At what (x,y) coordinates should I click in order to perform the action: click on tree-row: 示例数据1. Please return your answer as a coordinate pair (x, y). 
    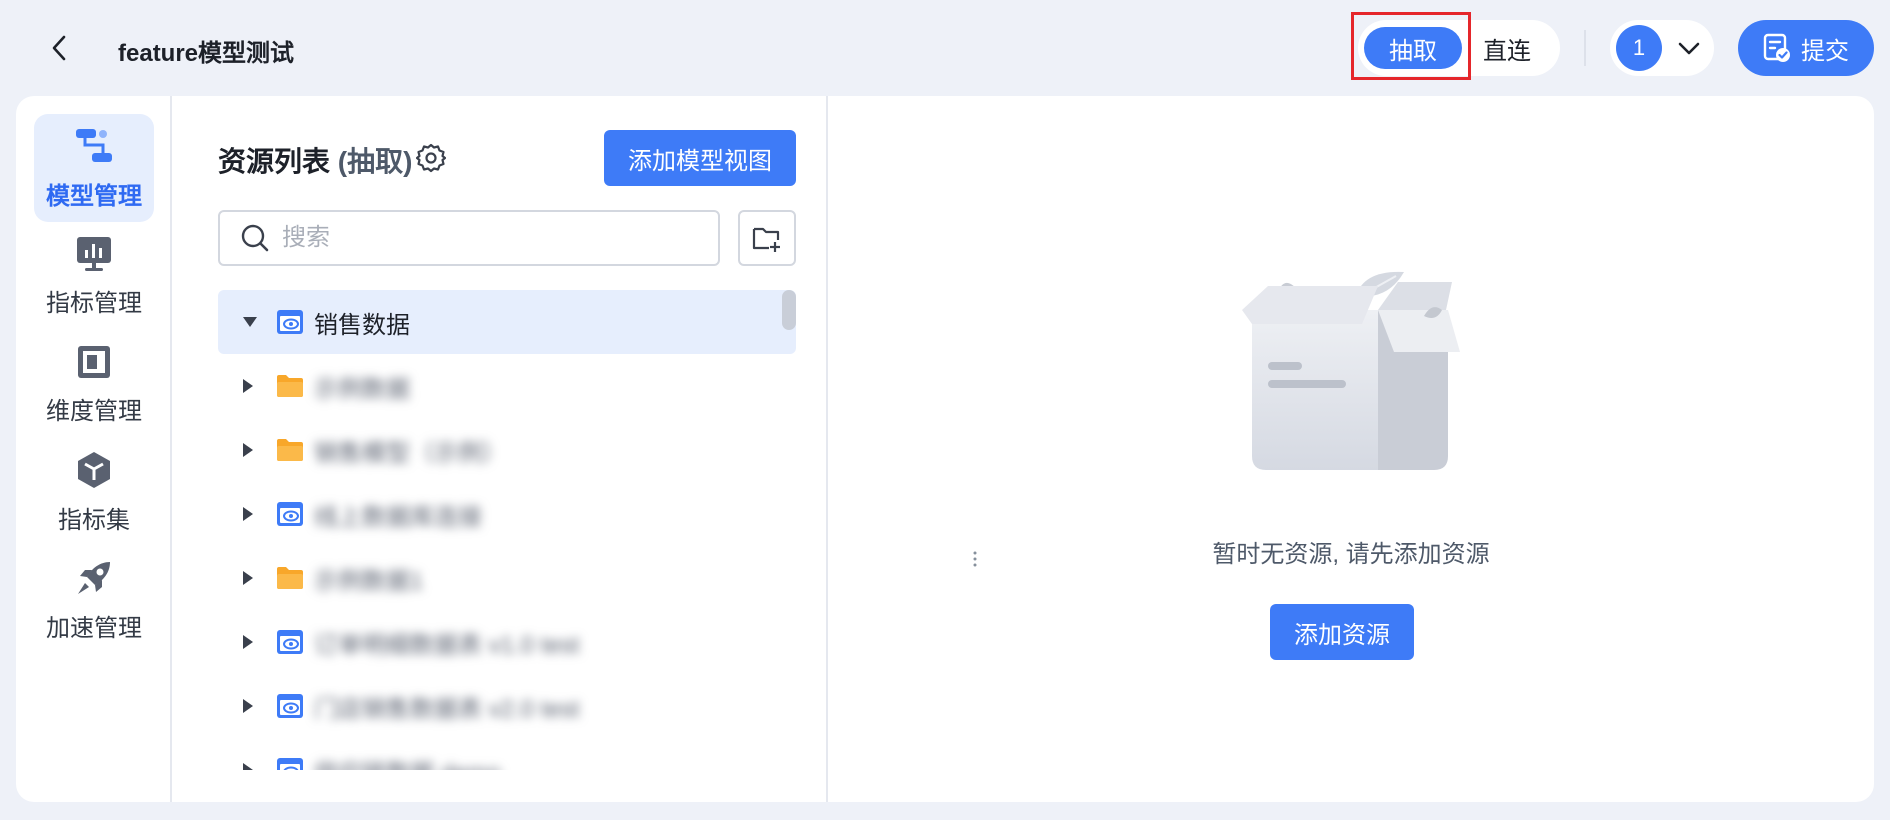
    Looking at the image, I should click on (507, 578).